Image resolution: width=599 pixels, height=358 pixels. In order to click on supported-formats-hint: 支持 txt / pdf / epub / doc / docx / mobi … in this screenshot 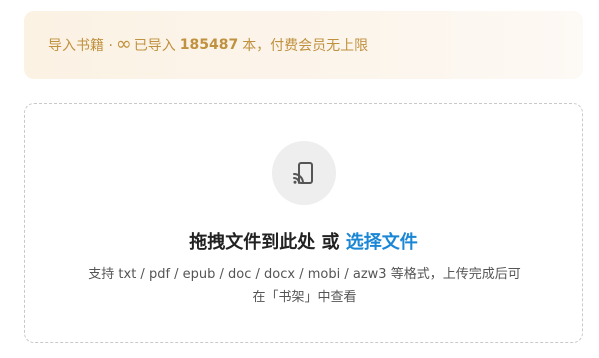, I will do `click(304, 286)`.